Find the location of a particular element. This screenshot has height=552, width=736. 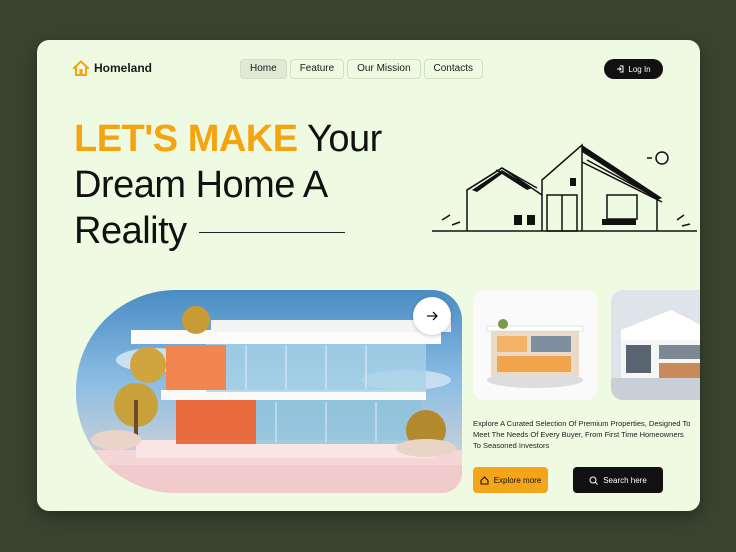

top-nav: Home Feature Our Mission Contacts is located at coordinates (361, 69).